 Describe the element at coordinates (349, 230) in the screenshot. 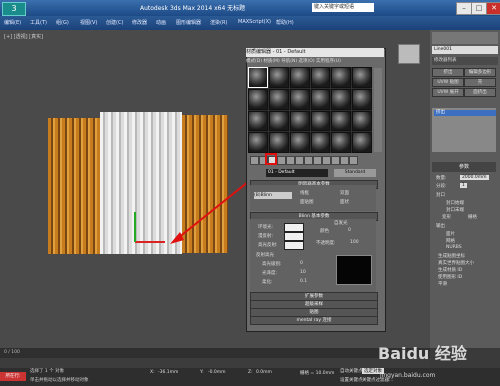

I see `self-illum-value: 0` at that location.